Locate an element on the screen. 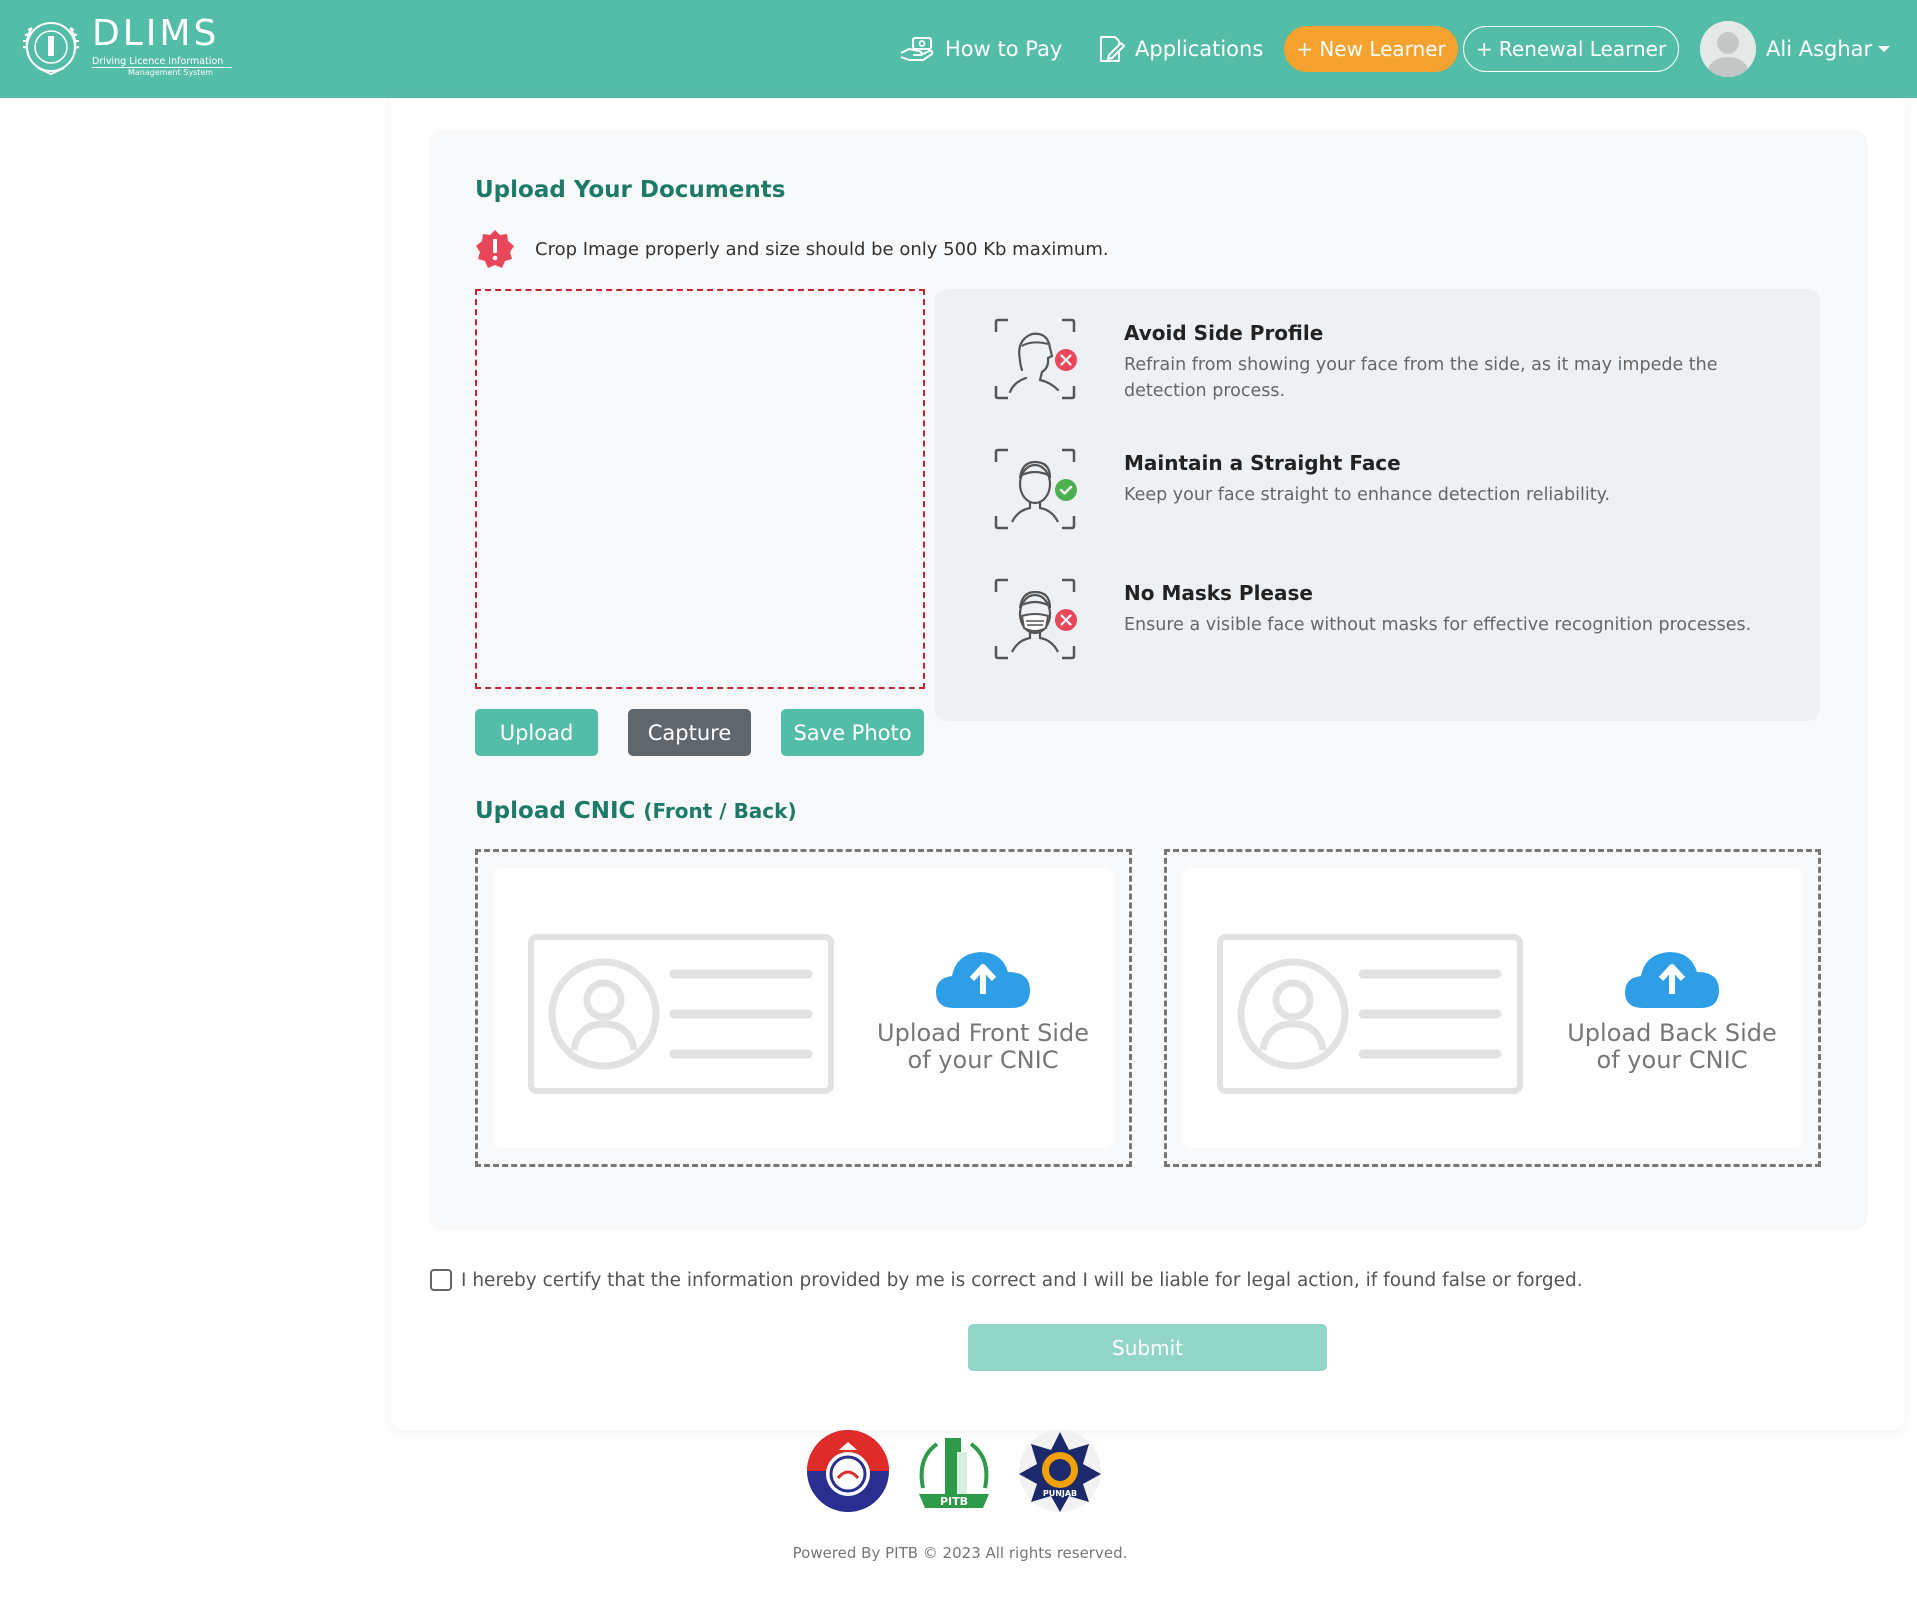 This screenshot has height=1602, width=1917. cnic-front-inner: Upload Front Side of your CNIC is located at coordinates (803, 1008).